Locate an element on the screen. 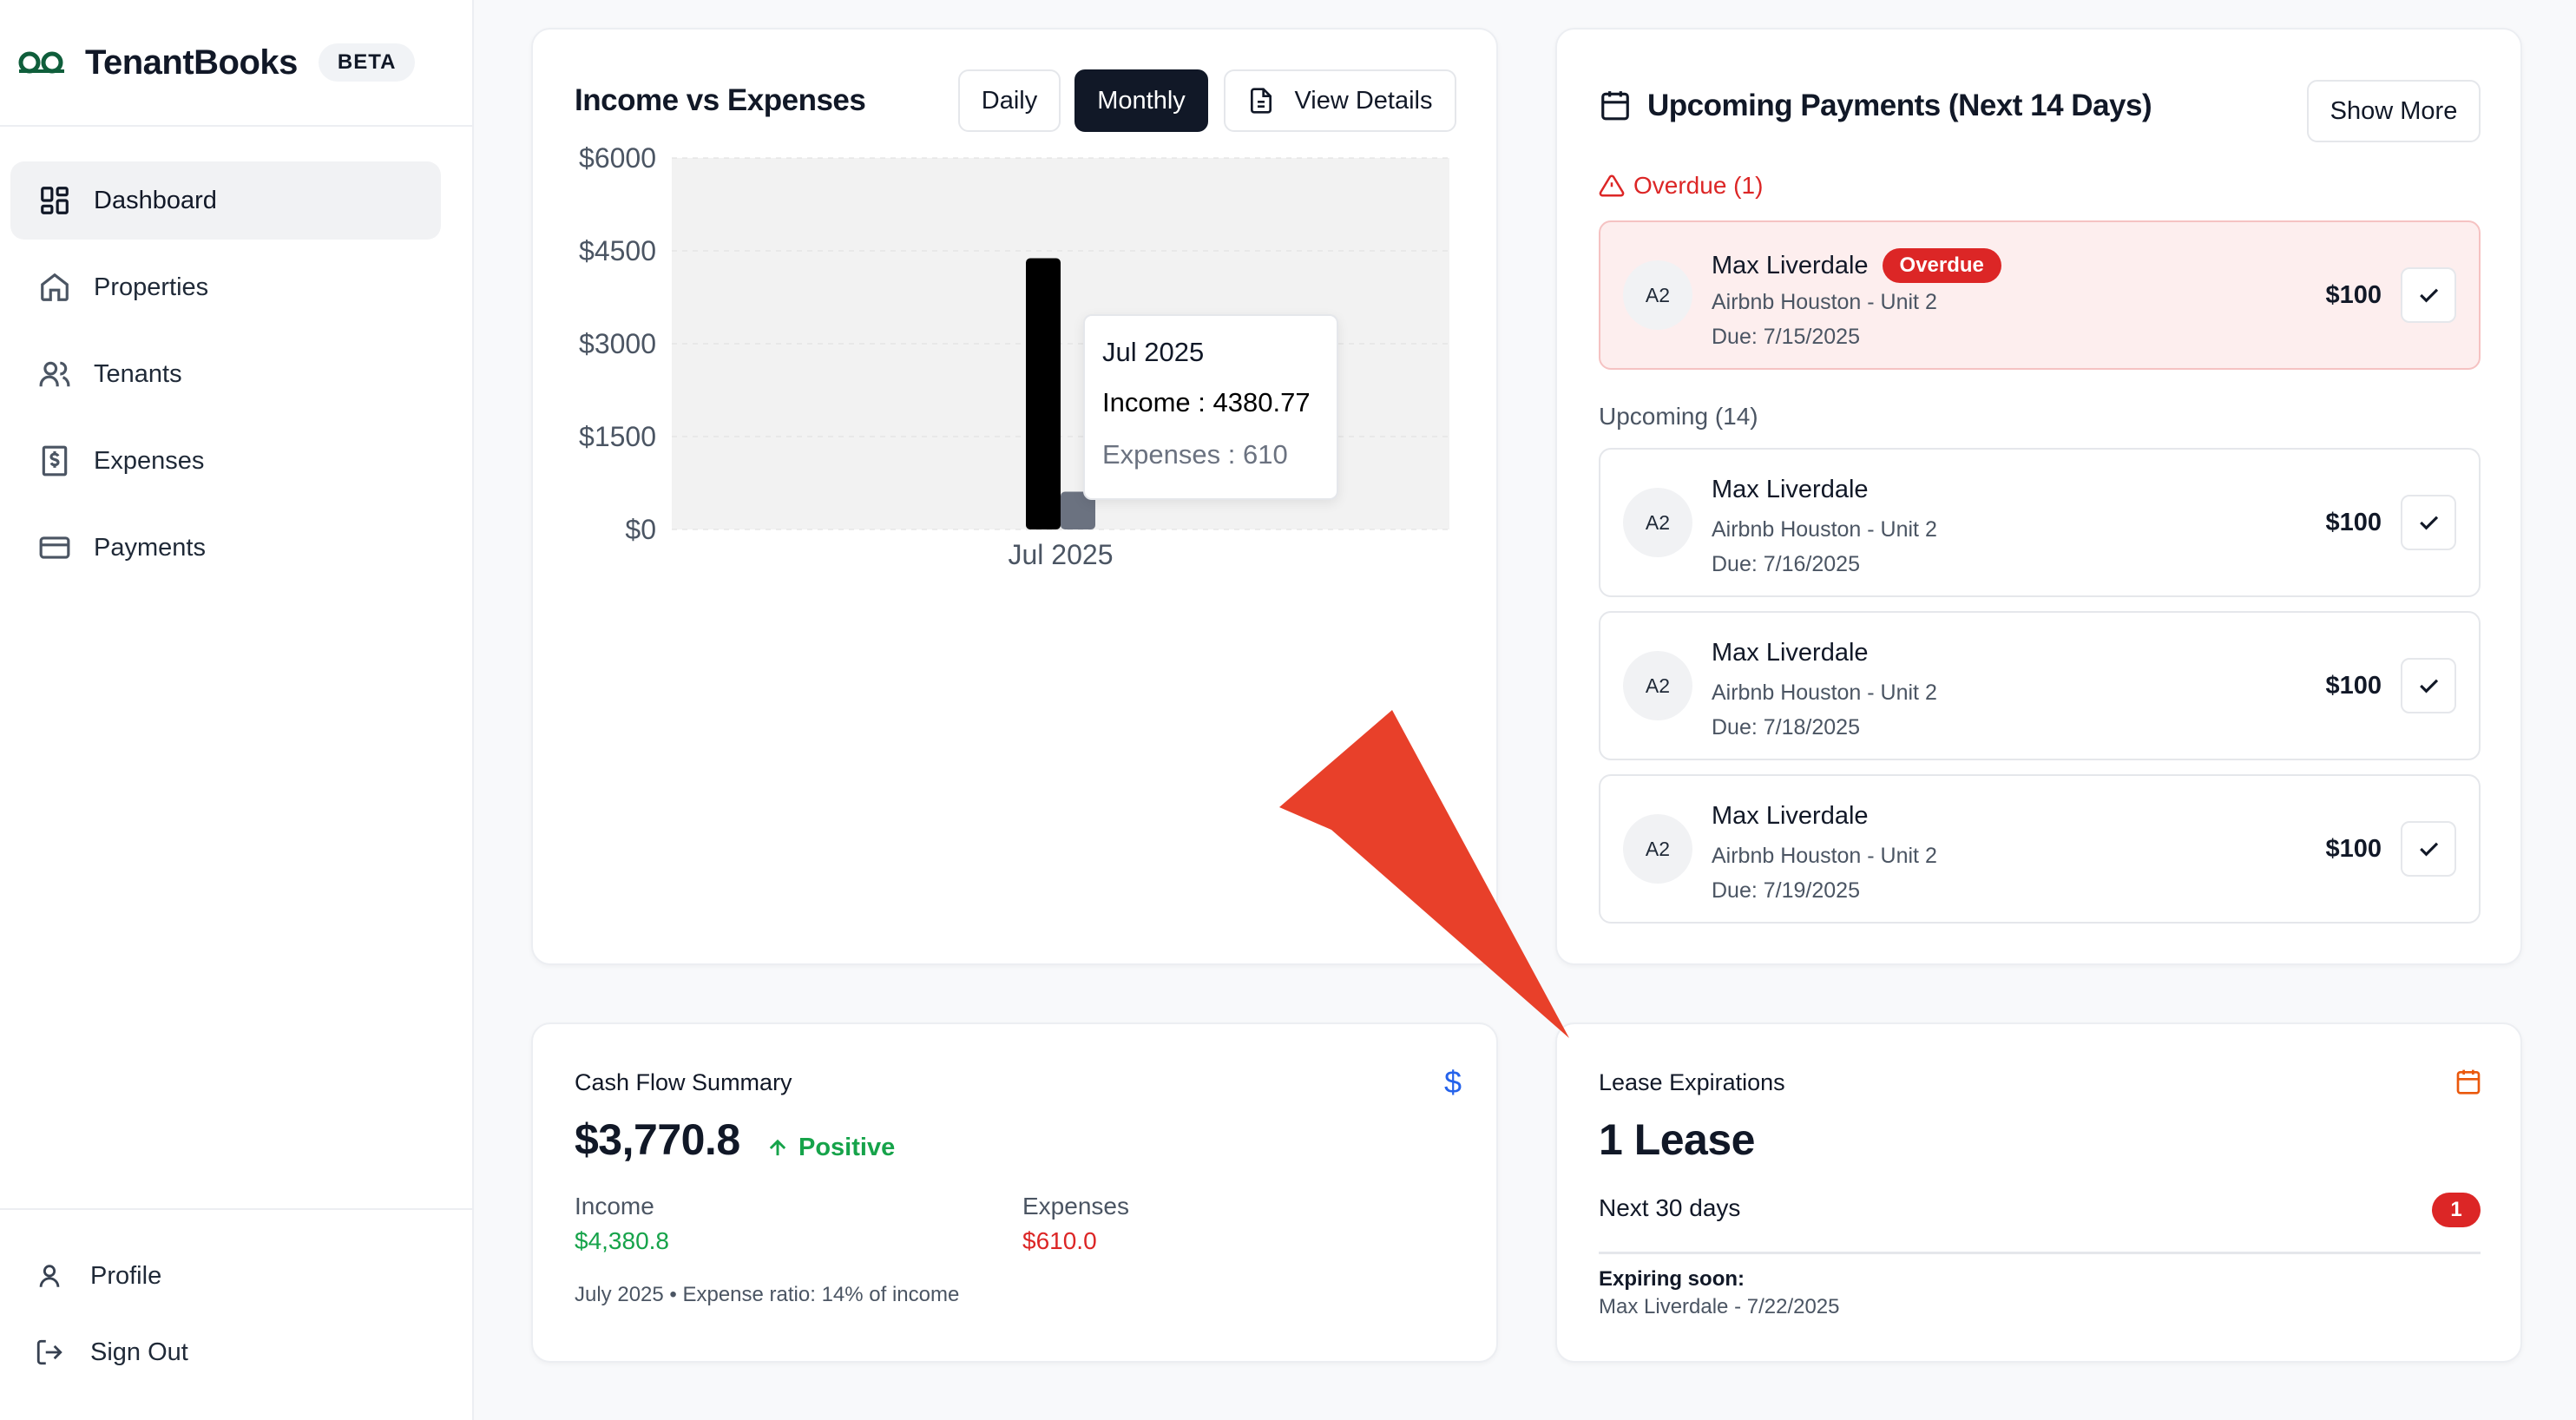  positive-indicator: Positive is located at coordinates (831, 1148).